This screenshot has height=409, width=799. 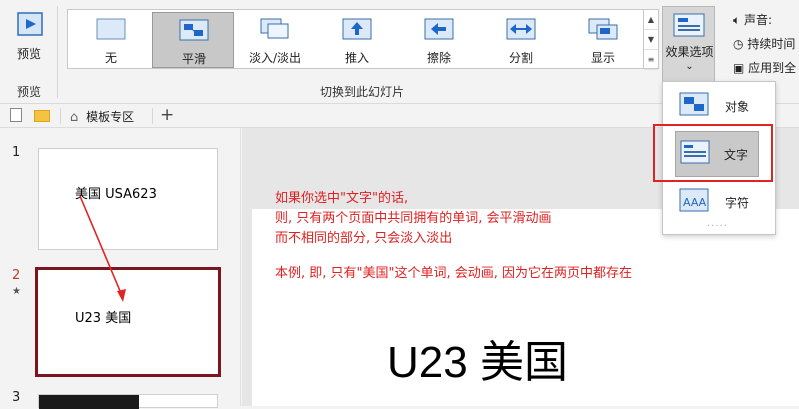 I want to click on slide-number: 3, so click(x=16, y=397).